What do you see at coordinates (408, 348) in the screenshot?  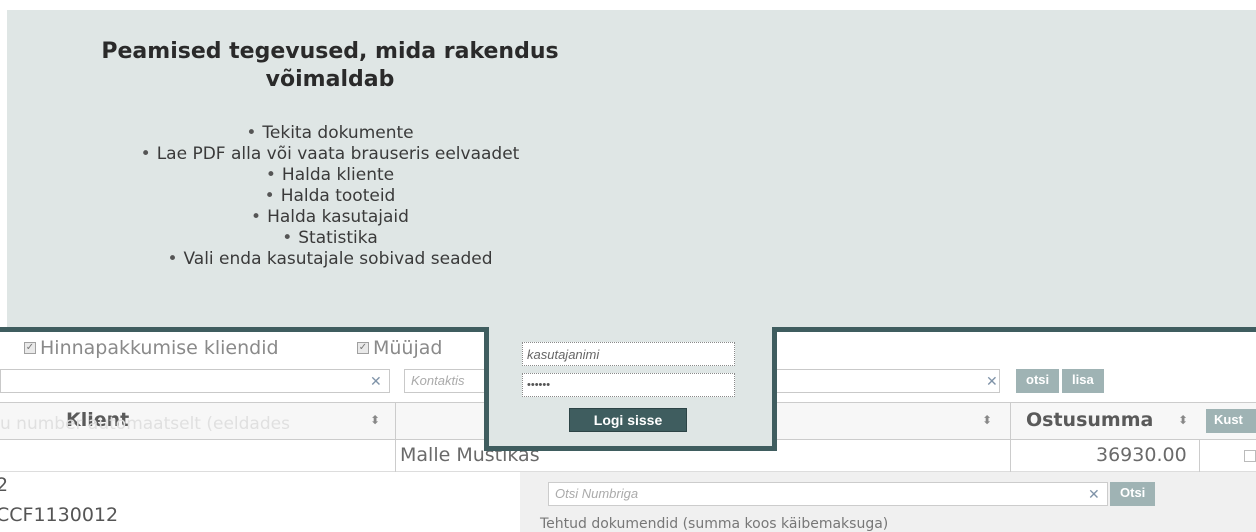 I see `filter-sellers-label: Müüjad` at bounding box center [408, 348].